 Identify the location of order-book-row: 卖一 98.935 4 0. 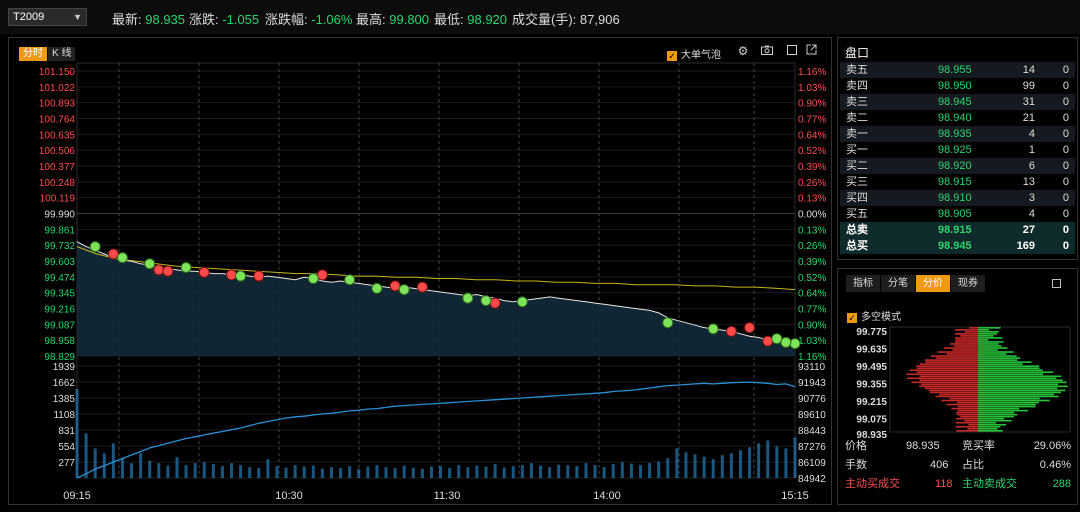
(957, 134).